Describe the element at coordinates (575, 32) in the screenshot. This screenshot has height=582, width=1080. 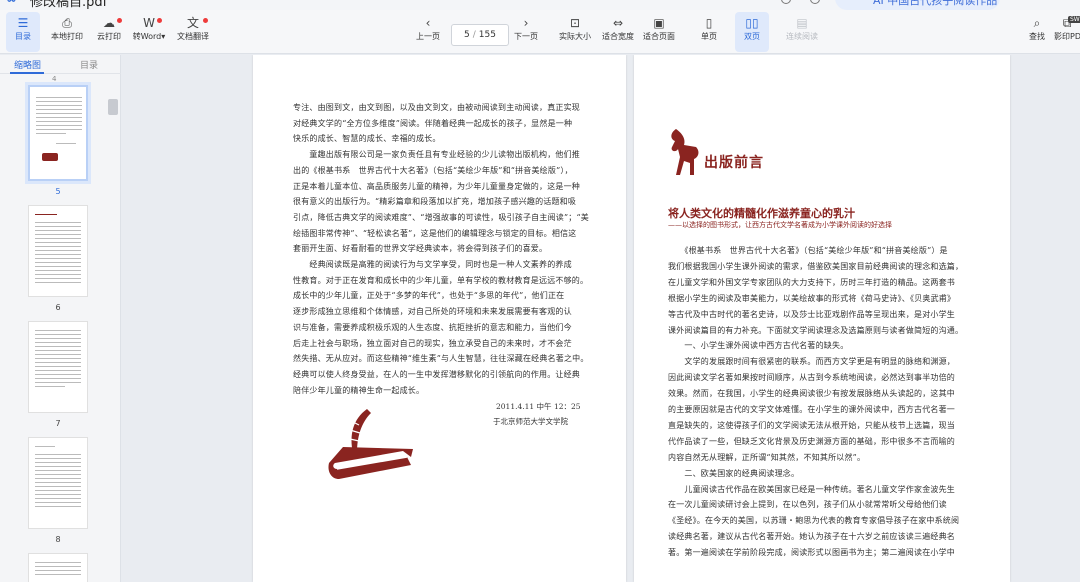
I see `actual-size-button: ⊡ 实际大小` at that location.